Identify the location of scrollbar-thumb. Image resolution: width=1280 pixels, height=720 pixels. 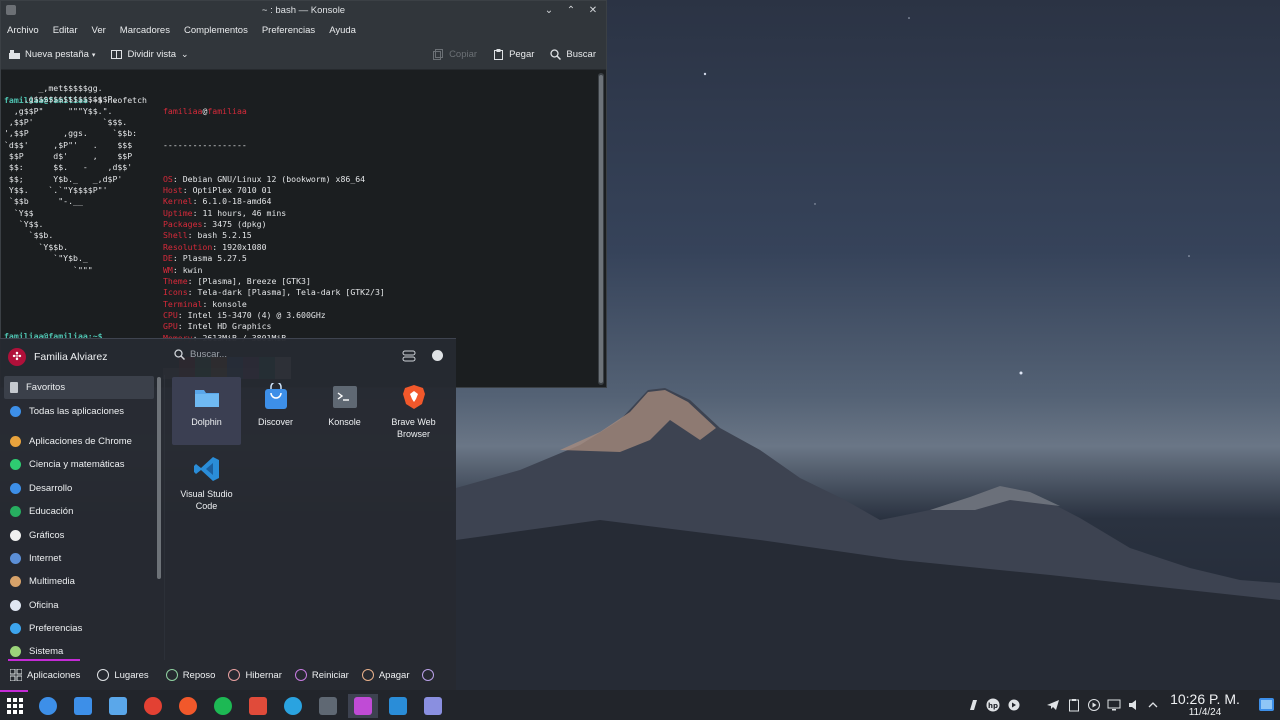
(601, 229).